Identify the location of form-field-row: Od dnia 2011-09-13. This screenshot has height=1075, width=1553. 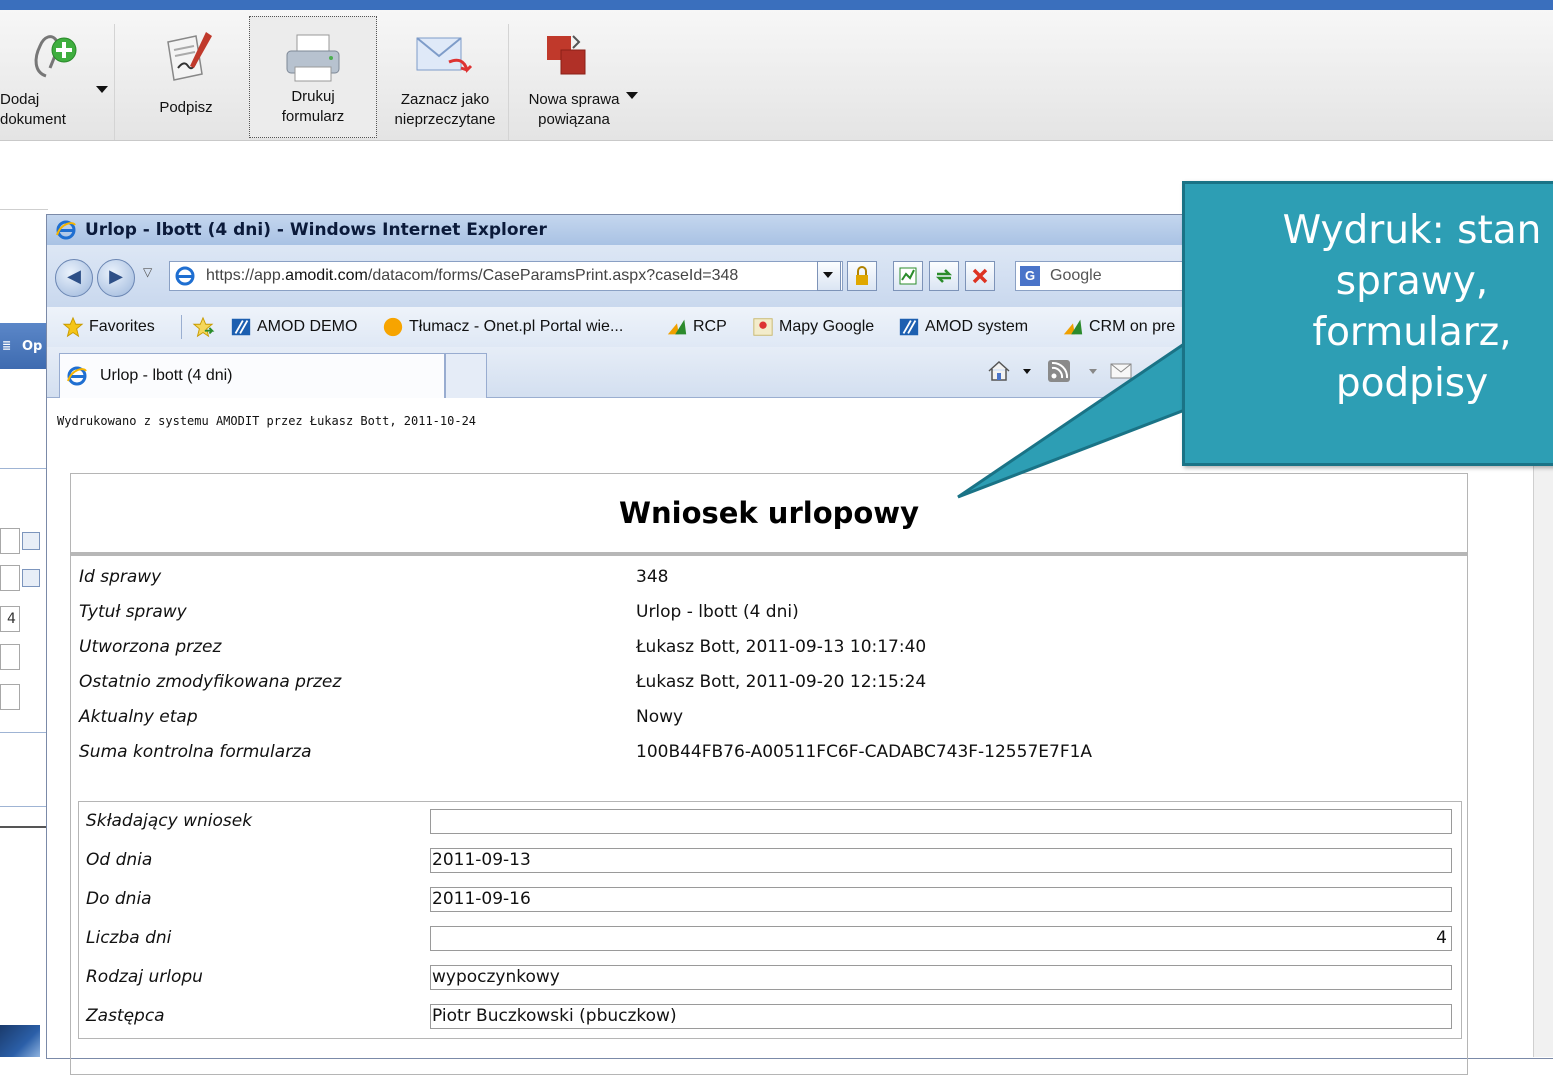
(770, 860).